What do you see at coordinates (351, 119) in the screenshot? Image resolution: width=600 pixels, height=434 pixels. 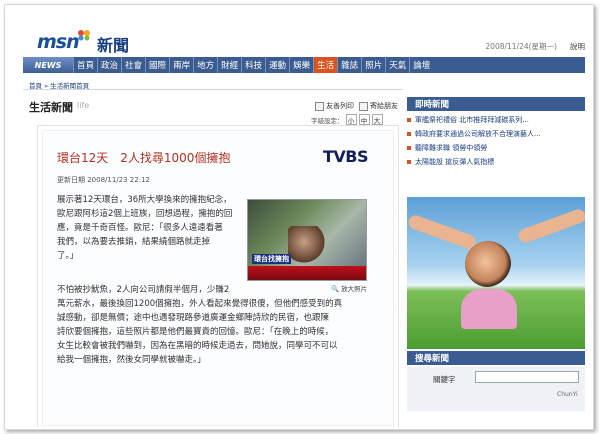 I see `font-size-small: 小` at bounding box center [351, 119].